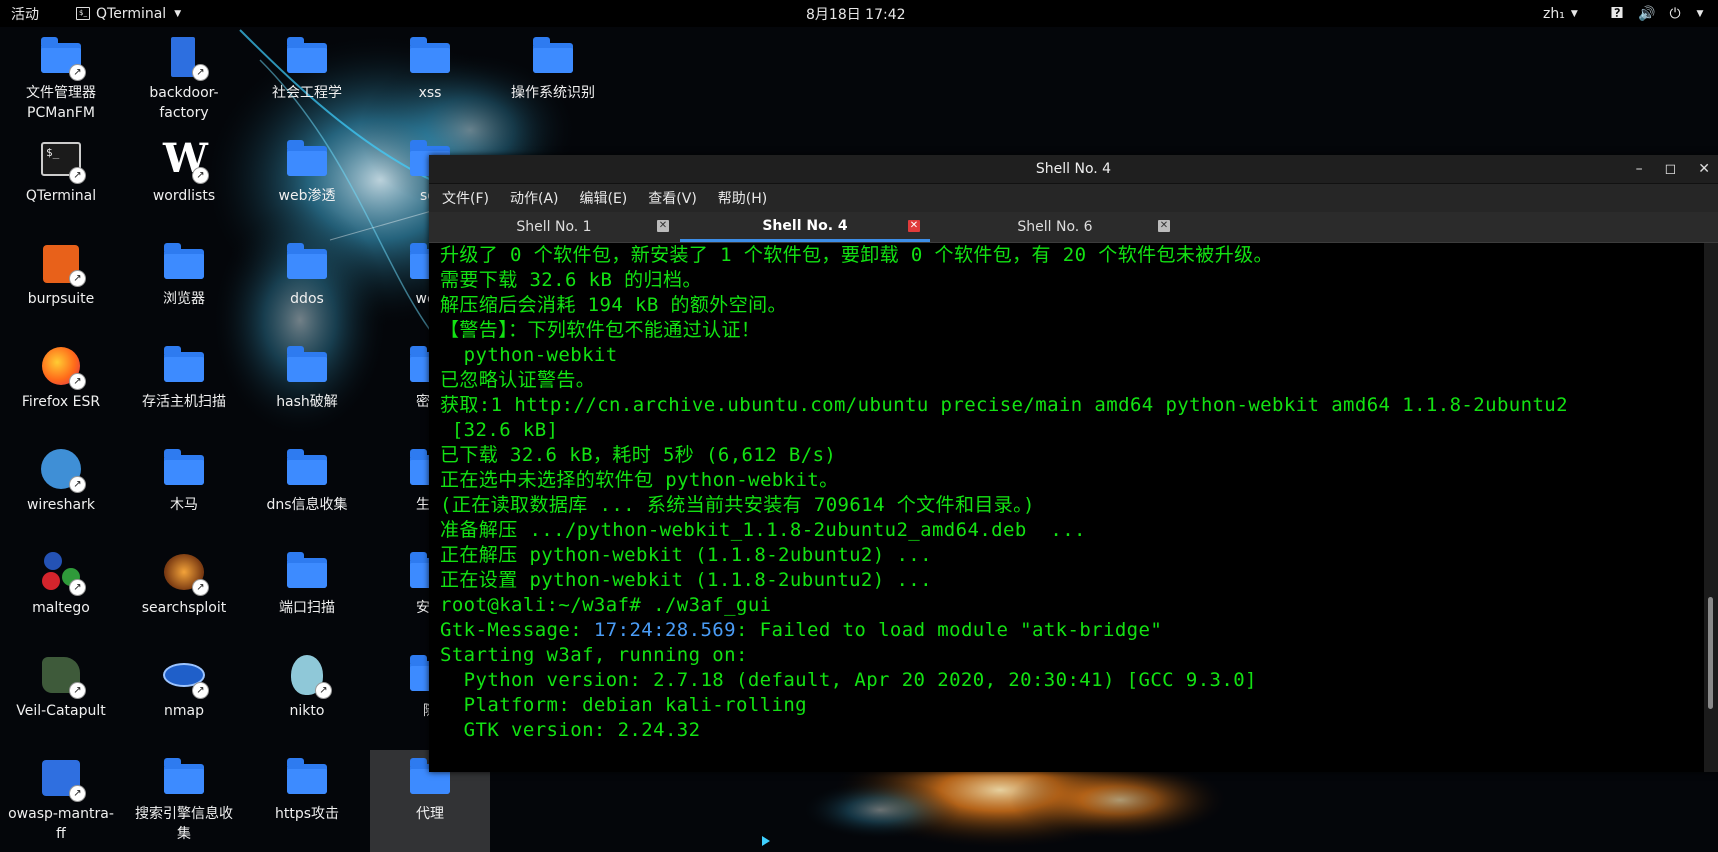 The width and height of the screenshot is (1718, 852). Describe the element at coordinates (61, 196) in the screenshot. I see `desktop-icon-label: QTerminal` at that location.